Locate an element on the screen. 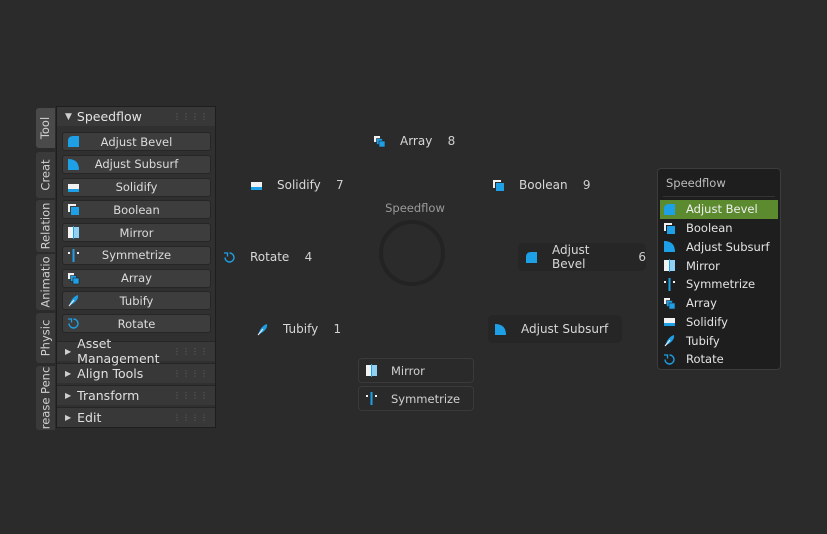  boolean-button: Boolean is located at coordinates (136, 210).